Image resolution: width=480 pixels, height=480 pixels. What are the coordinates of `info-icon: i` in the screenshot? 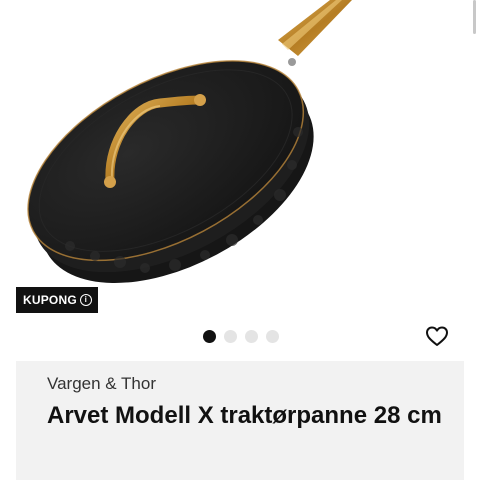 It's located at (85, 300).